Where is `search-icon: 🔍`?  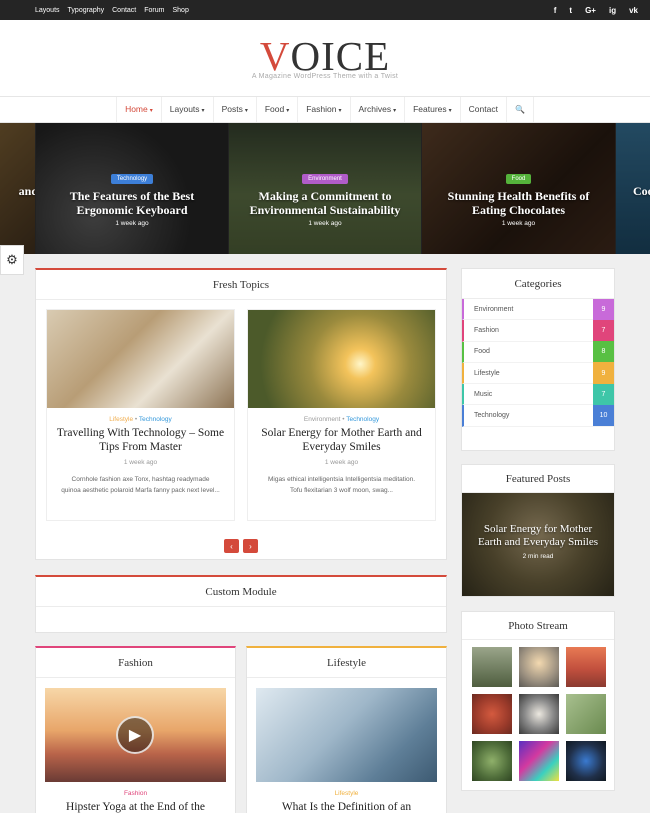 search-icon: 🔍 is located at coordinates (519, 109).